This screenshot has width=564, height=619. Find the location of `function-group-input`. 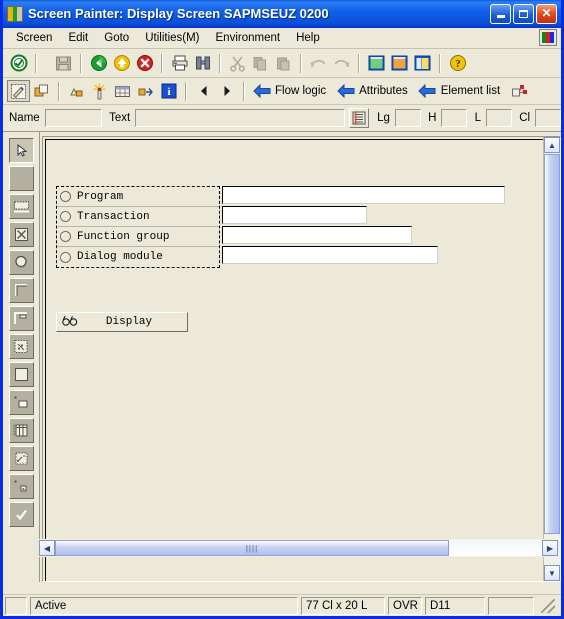

function-group-input is located at coordinates (317, 235).